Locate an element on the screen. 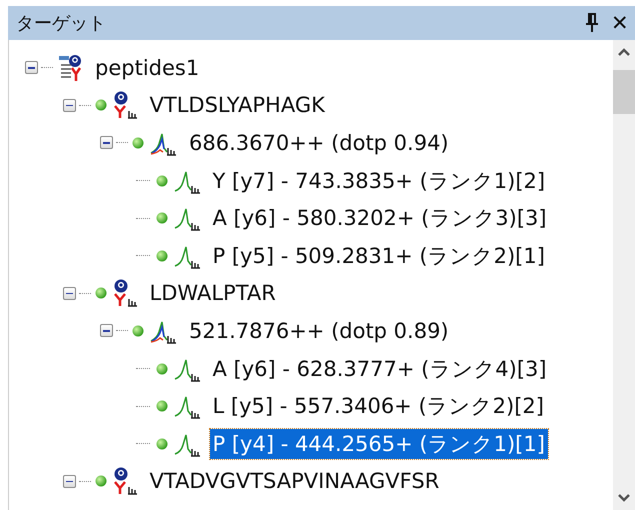  tree-item-label: L [y5] - 557.3406+ (ランク2)[2] is located at coordinates (378, 406).